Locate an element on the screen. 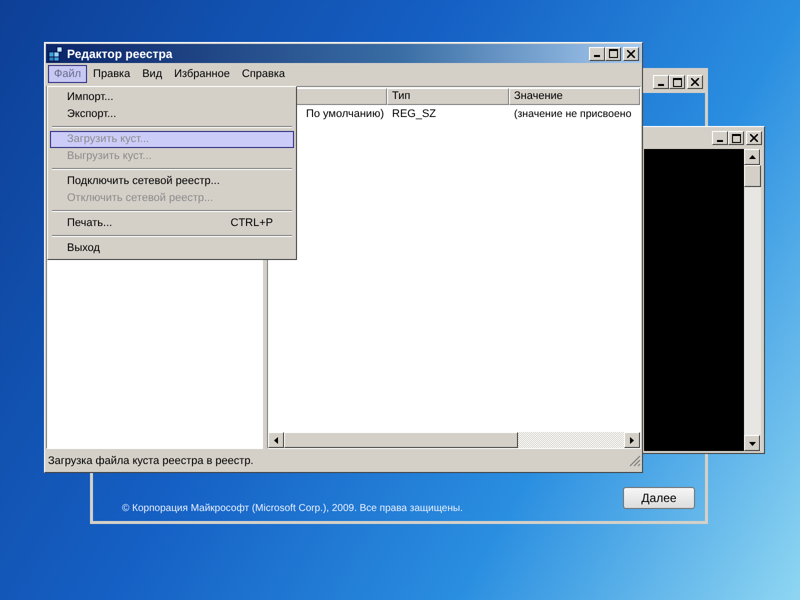 This screenshot has width=800, height=600. resize-grip-icon is located at coordinates (635, 461).